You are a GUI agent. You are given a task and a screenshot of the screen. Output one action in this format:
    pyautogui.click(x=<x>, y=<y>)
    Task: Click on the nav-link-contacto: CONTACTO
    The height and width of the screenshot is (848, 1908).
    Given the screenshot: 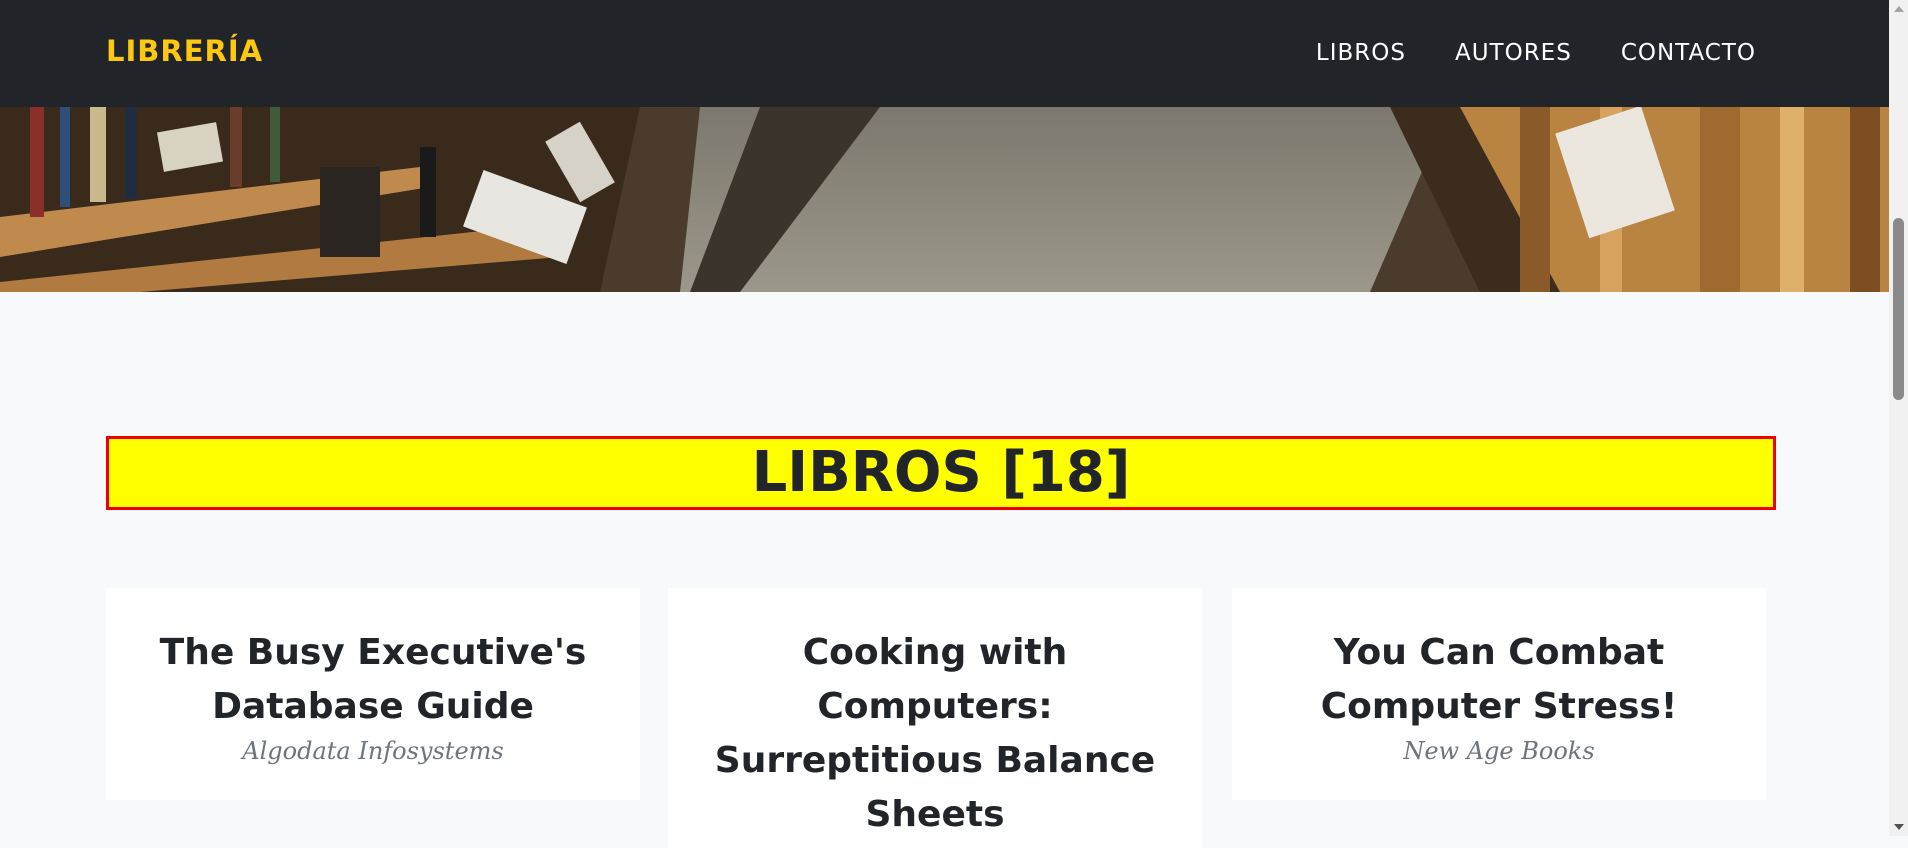 What is the action you would take?
    pyautogui.click(x=1688, y=53)
    